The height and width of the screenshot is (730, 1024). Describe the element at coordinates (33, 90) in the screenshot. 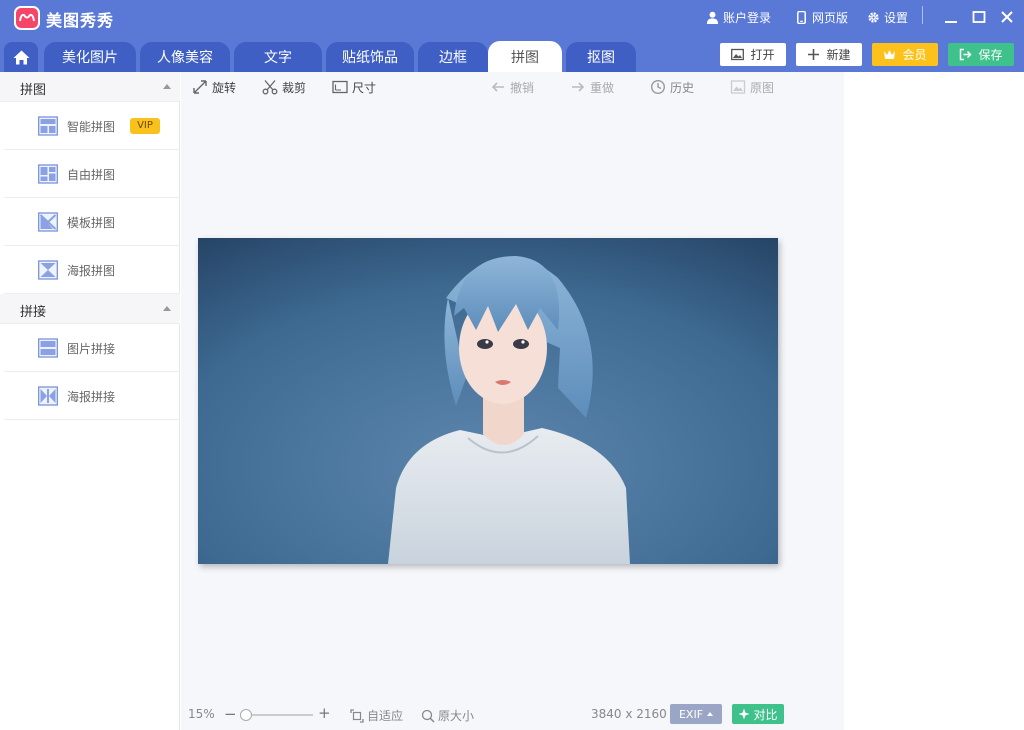

I see `section-title: 拼图` at that location.